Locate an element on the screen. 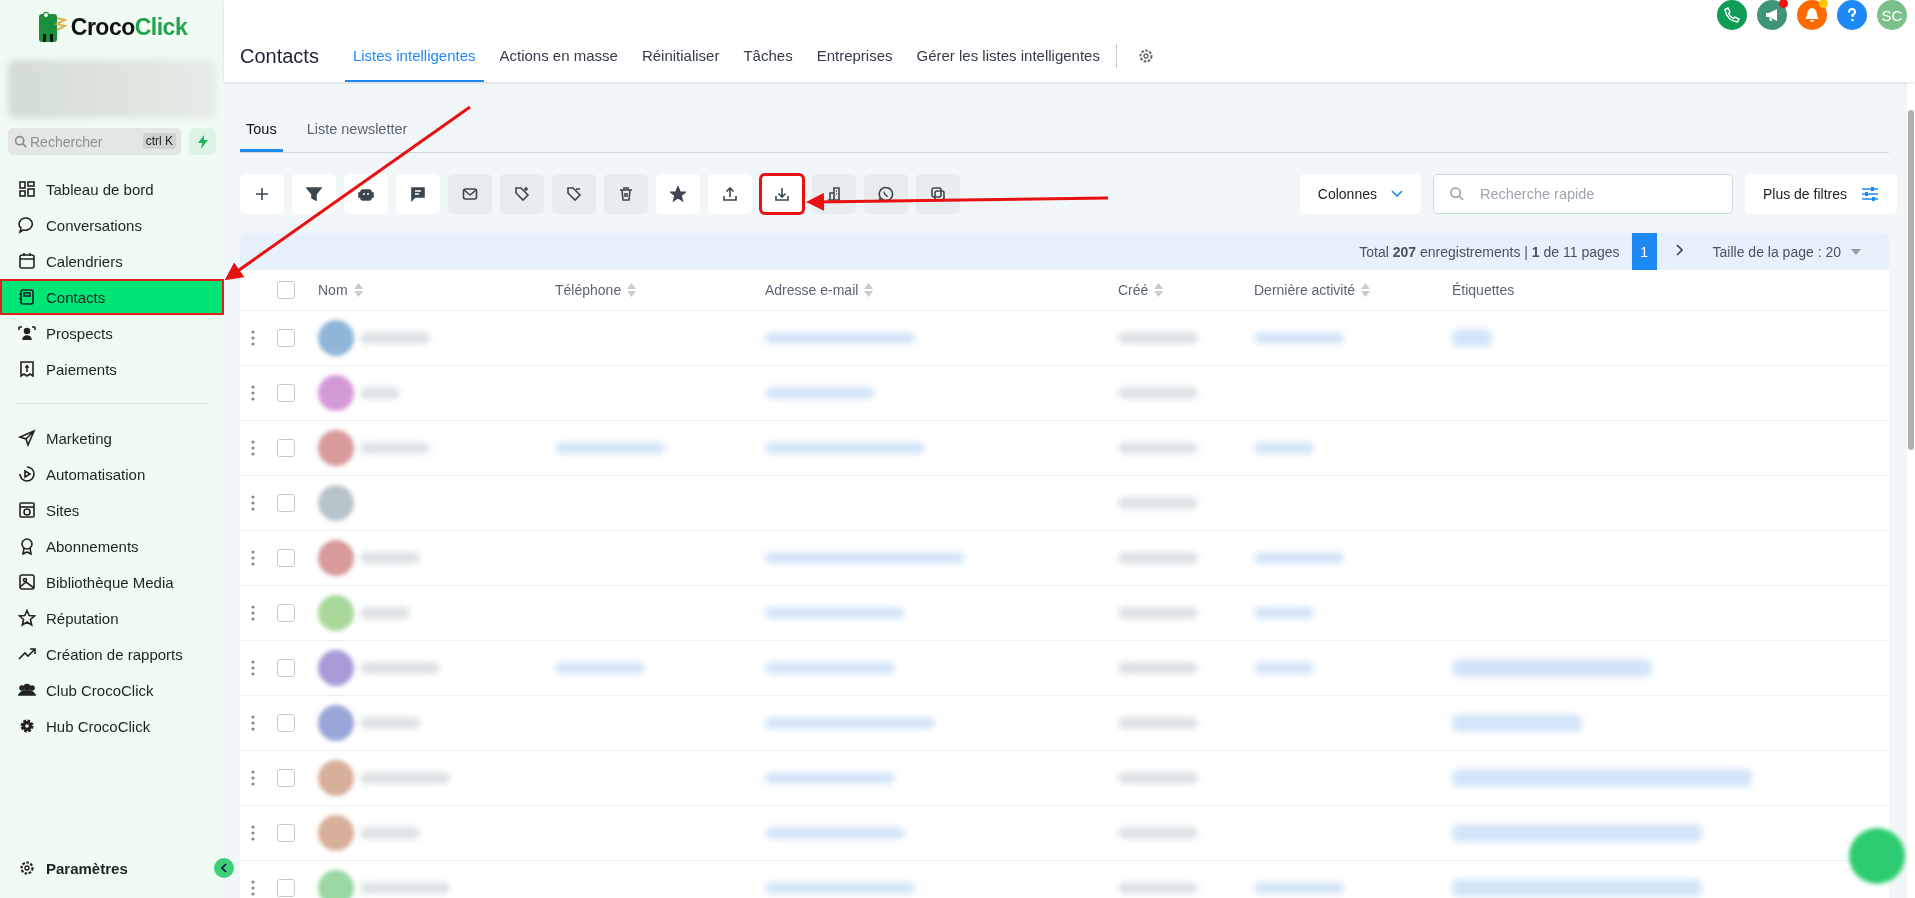 The width and height of the screenshot is (1915, 898). sidebar-item: Réputation is located at coordinates (112, 618).